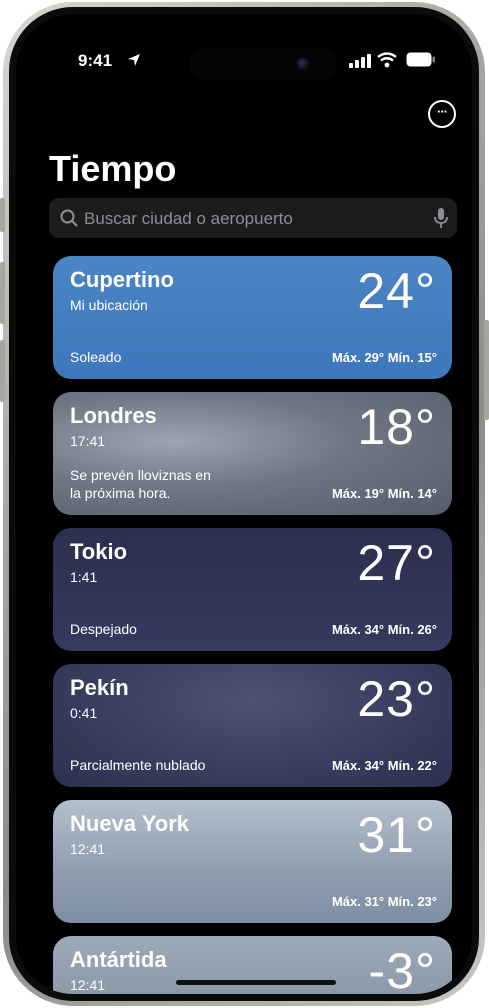  Describe the element at coordinates (384, 493) in the screenshot. I see `city-high-low: Máx. 19° Mín. 14°` at that location.